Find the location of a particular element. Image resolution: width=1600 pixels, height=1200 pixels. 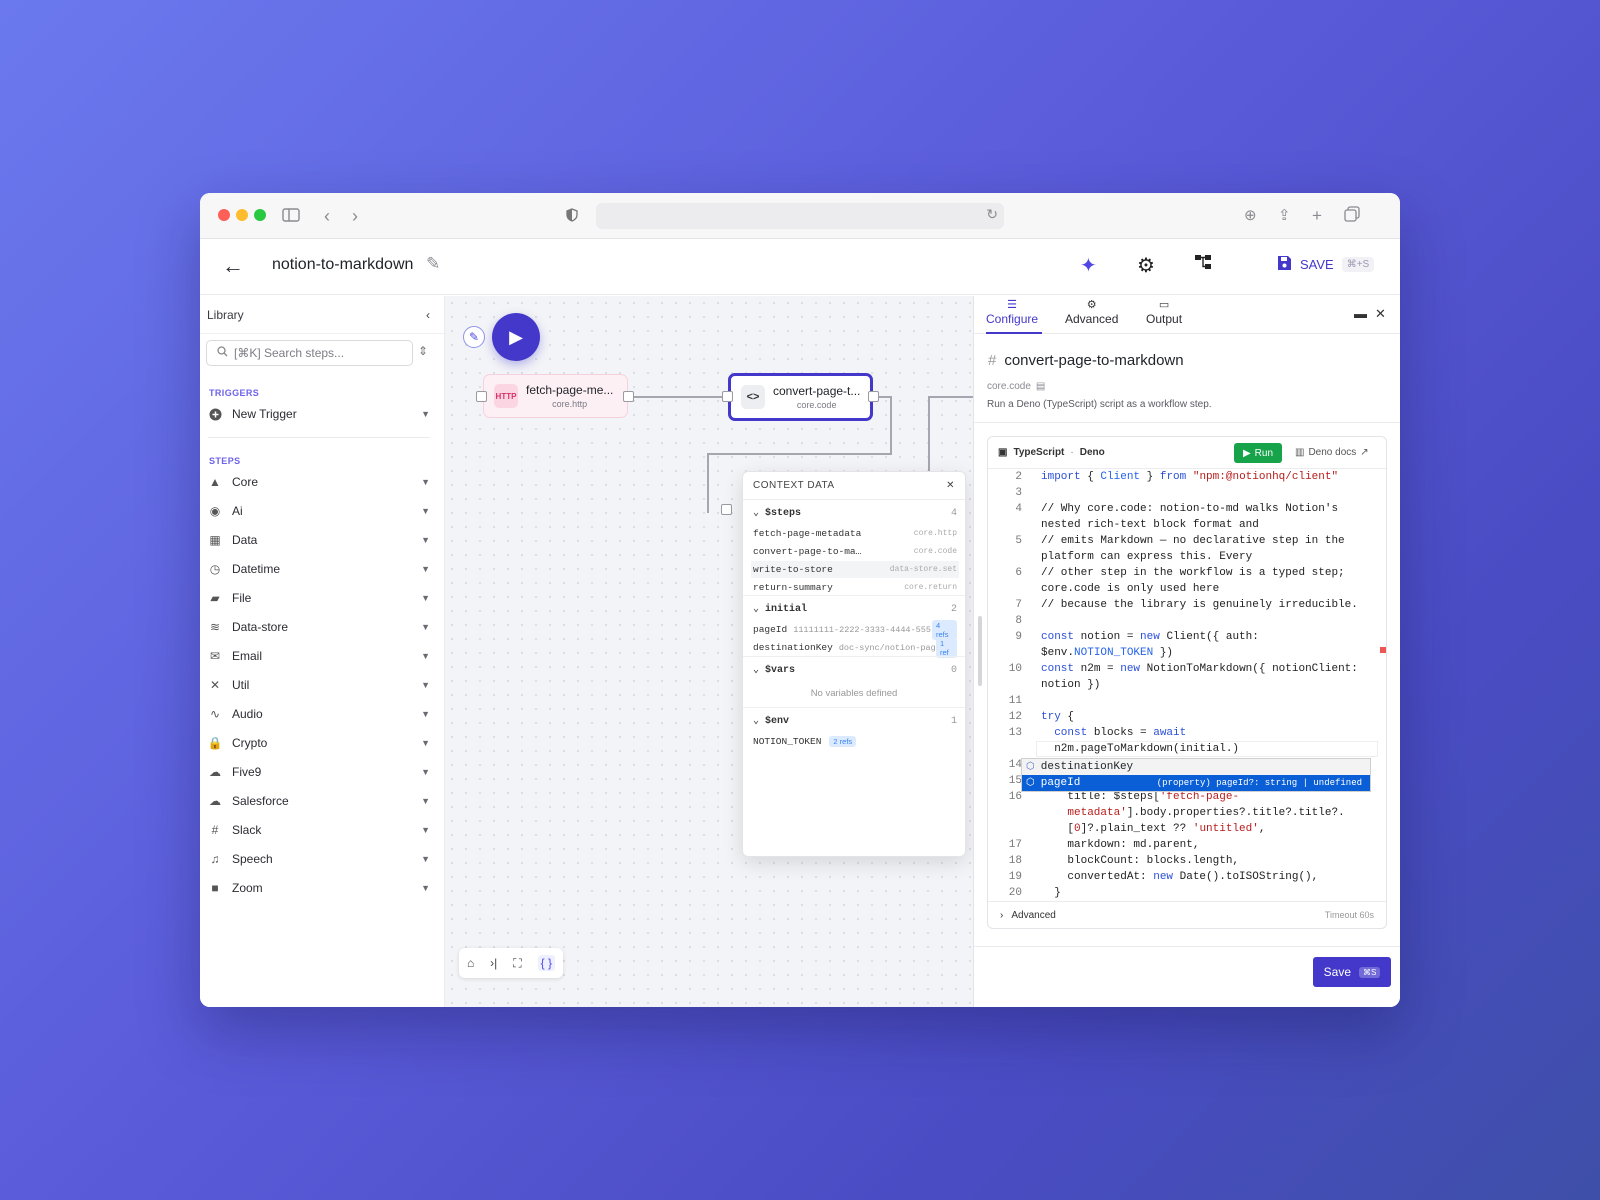

sidebar-item-slack: # Slack ▼ is located at coordinates (319, 830).